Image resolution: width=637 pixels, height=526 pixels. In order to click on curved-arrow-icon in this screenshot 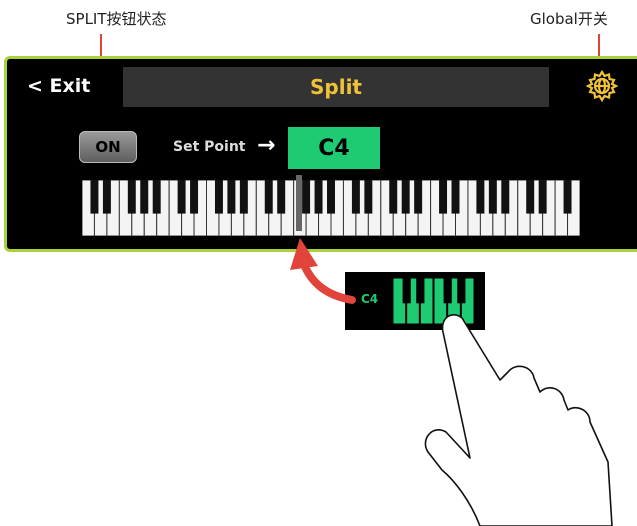, I will do `click(327, 281)`.